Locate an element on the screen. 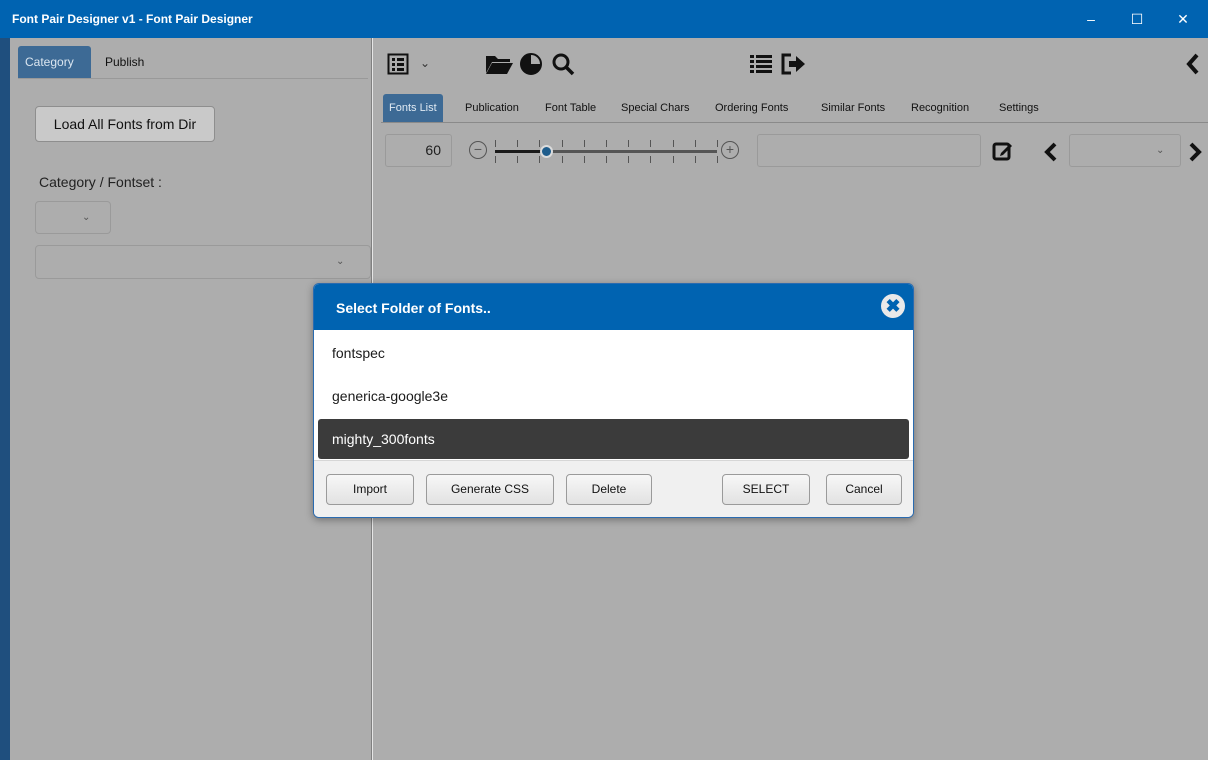 The height and width of the screenshot is (760, 1208). close-window-button: ✕ is located at coordinates (1183, 19).